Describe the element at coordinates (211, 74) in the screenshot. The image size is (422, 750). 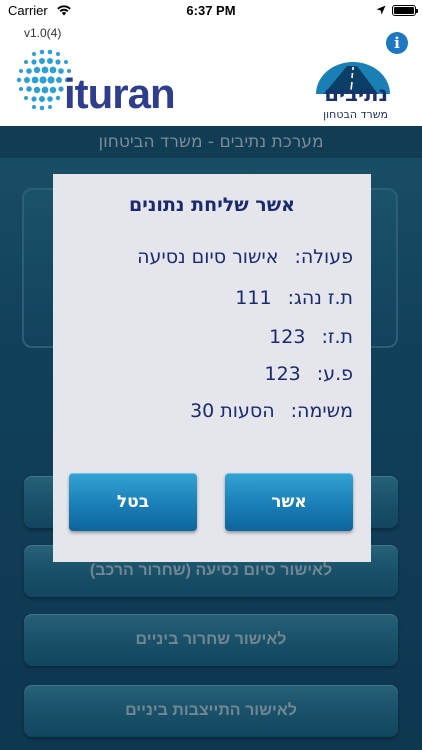
I see `app-header: v1.0(4) ituran i נתיבים משרד הבטחון` at that location.